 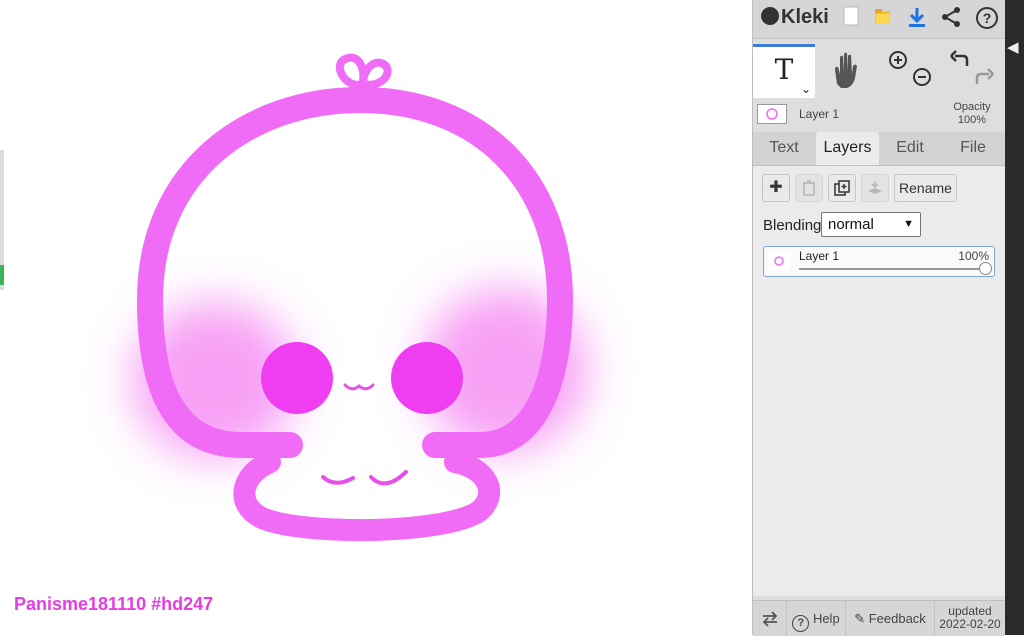 I want to click on current-layer-row: Layer 1 Opacity 100%, so click(x=879, y=114).